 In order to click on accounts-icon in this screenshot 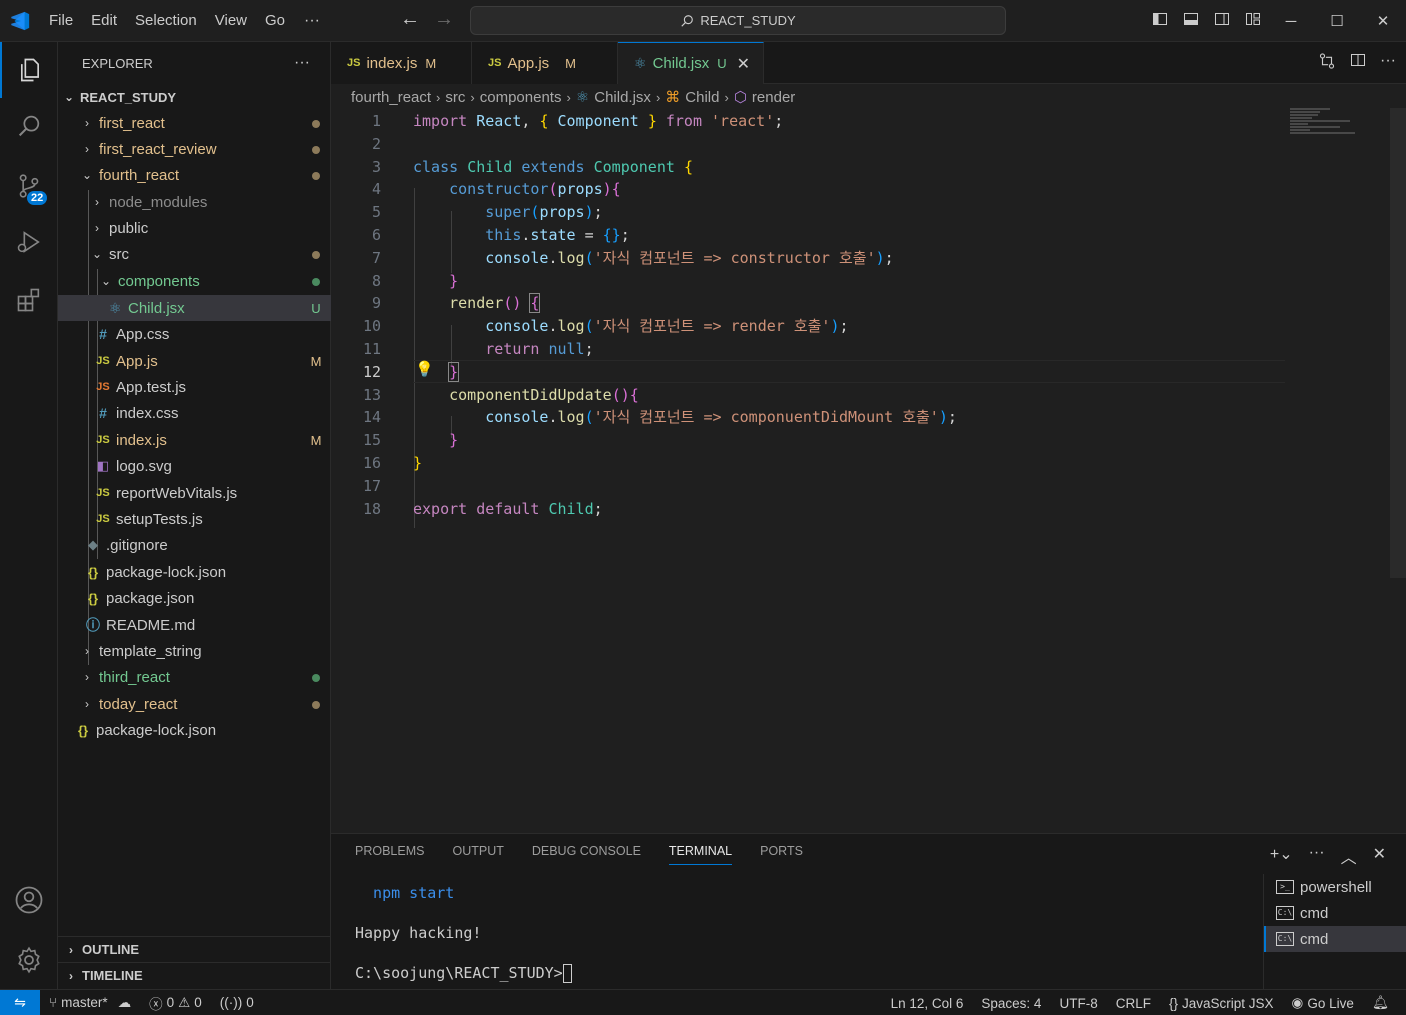, I will do `click(29, 900)`.